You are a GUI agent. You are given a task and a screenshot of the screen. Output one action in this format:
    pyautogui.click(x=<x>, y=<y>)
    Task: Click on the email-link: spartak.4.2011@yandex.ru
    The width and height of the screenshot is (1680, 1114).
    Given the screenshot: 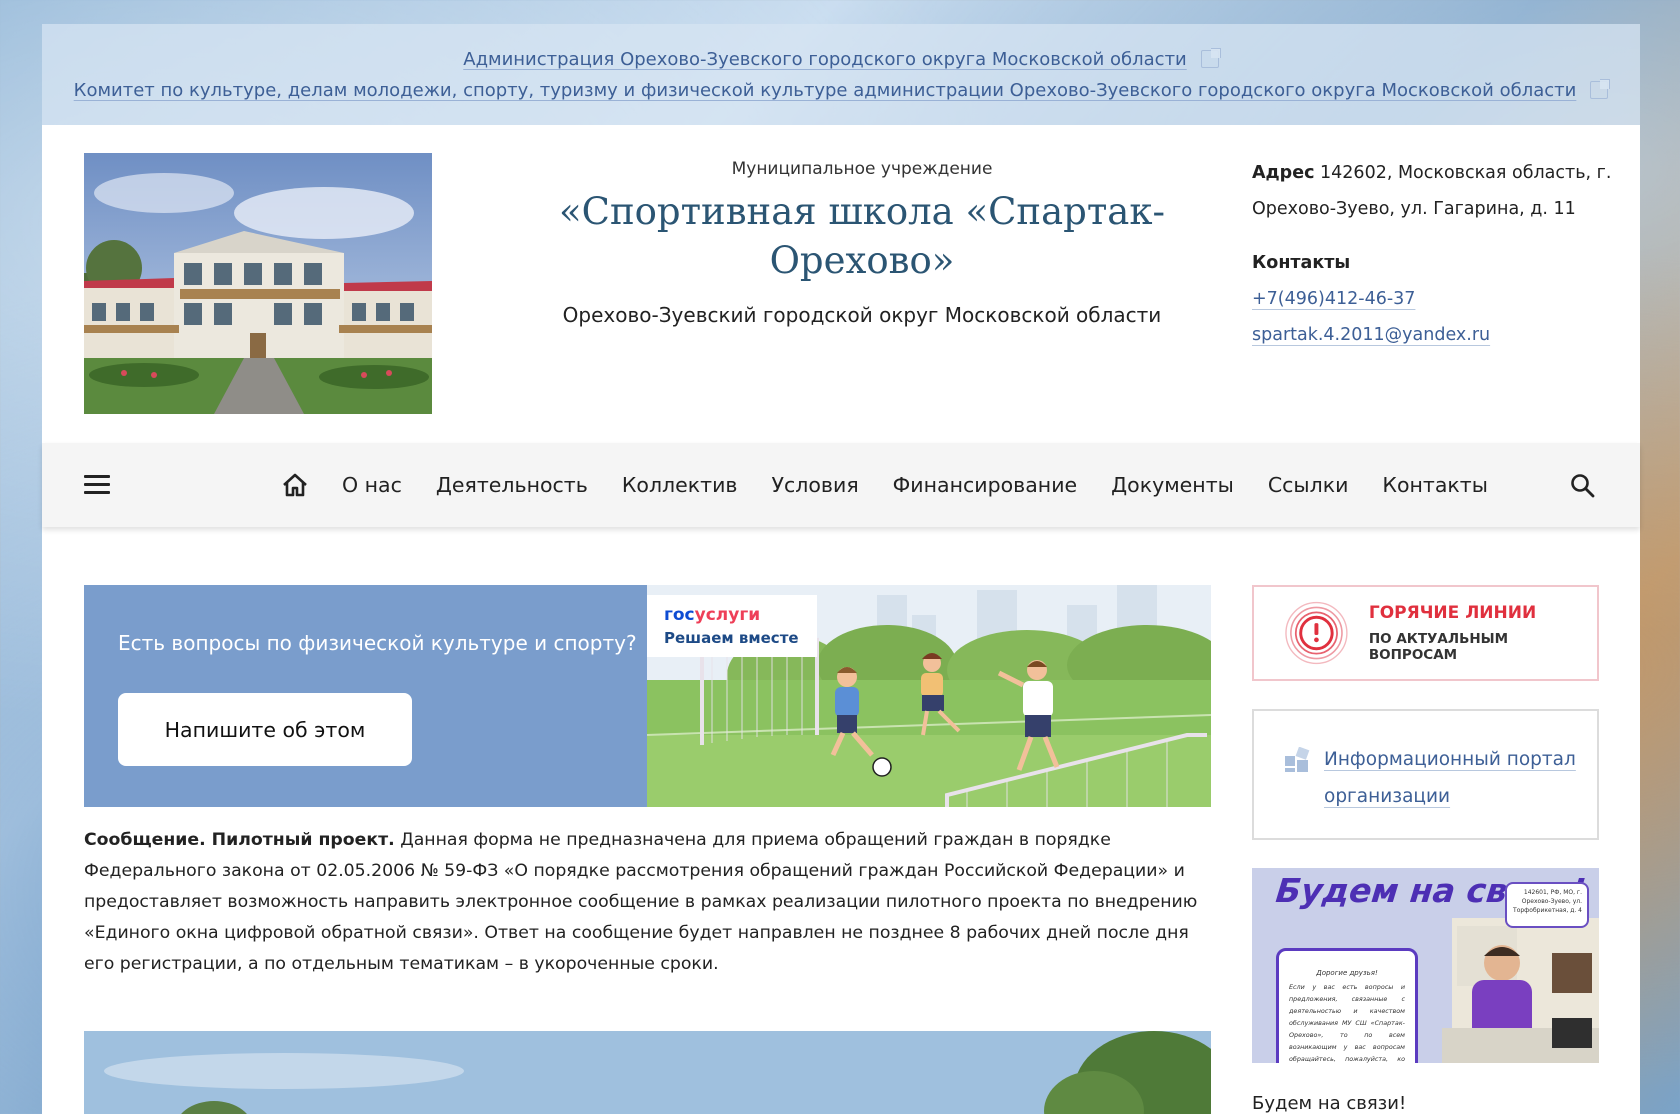 What is the action you would take?
    pyautogui.click(x=1432, y=335)
    